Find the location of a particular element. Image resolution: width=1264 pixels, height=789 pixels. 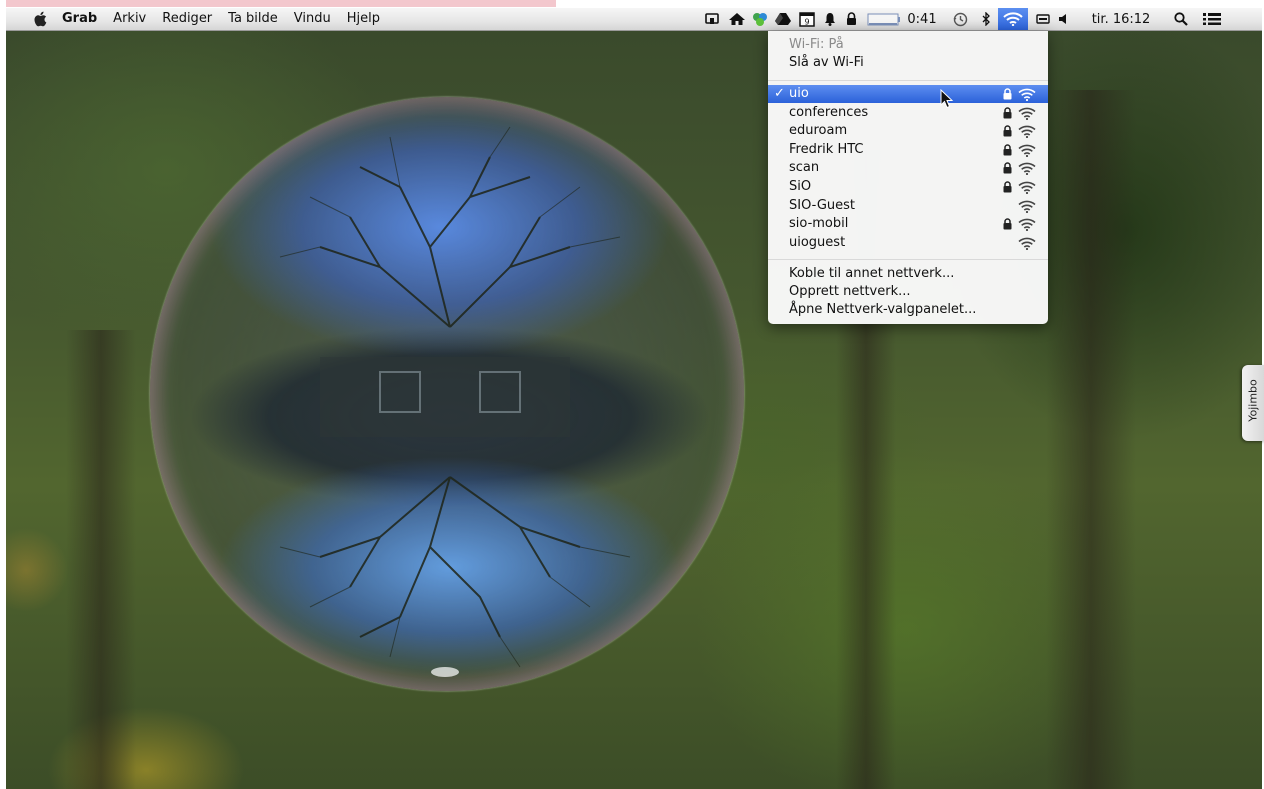

wifi-toggle-item: Slå av Wi-Fi is located at coordinates (908, 63).